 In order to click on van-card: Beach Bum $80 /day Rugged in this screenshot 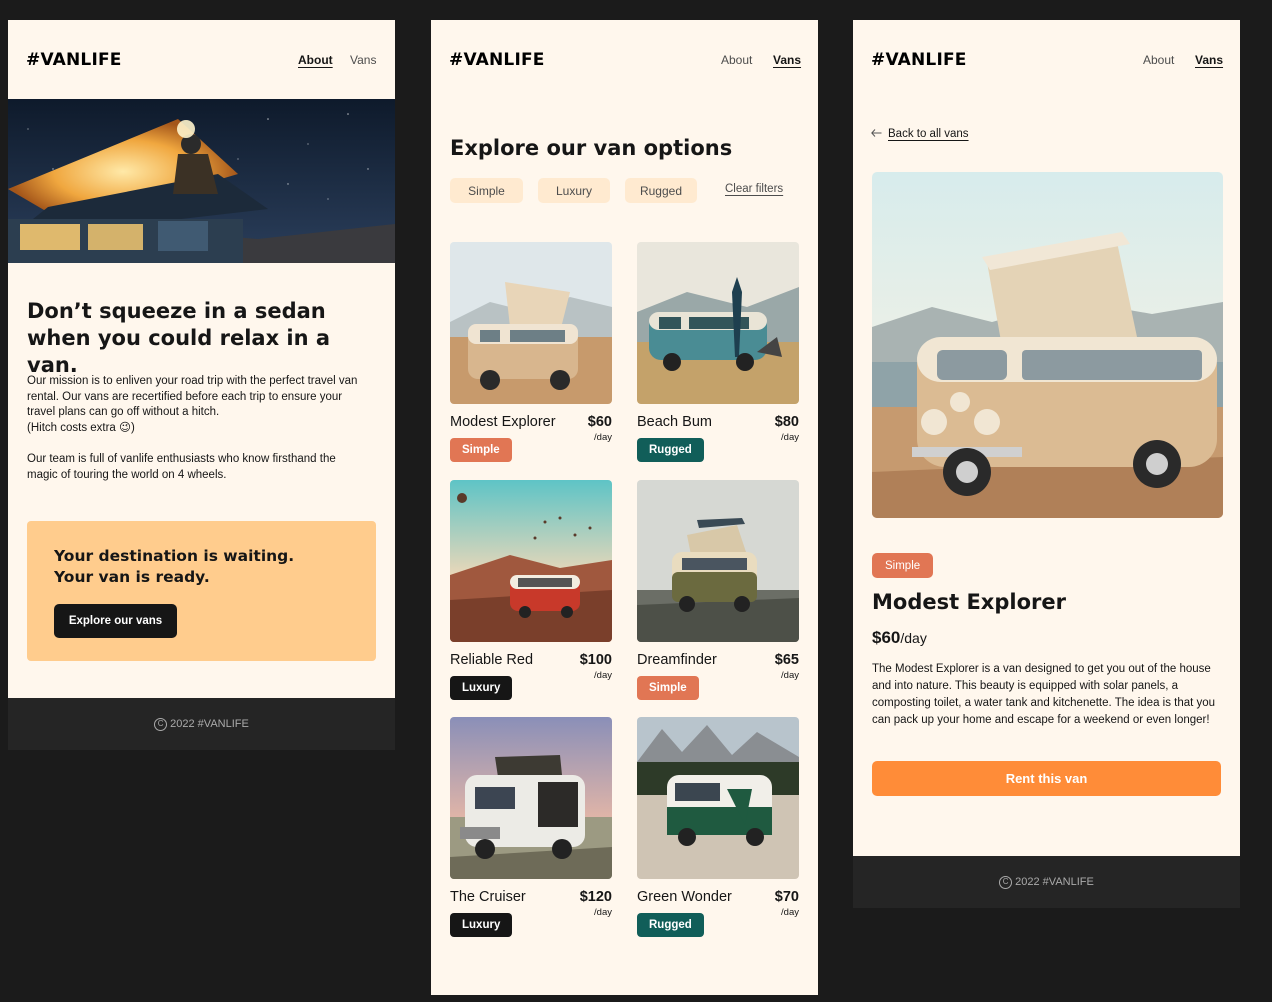, I will do `click(718, 353)`.